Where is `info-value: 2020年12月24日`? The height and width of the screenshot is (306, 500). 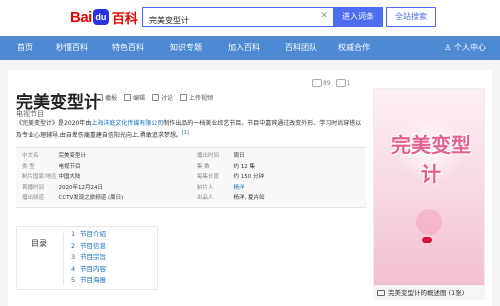 info-value: 2020年12月24日 is located at coordinates (80, 187).